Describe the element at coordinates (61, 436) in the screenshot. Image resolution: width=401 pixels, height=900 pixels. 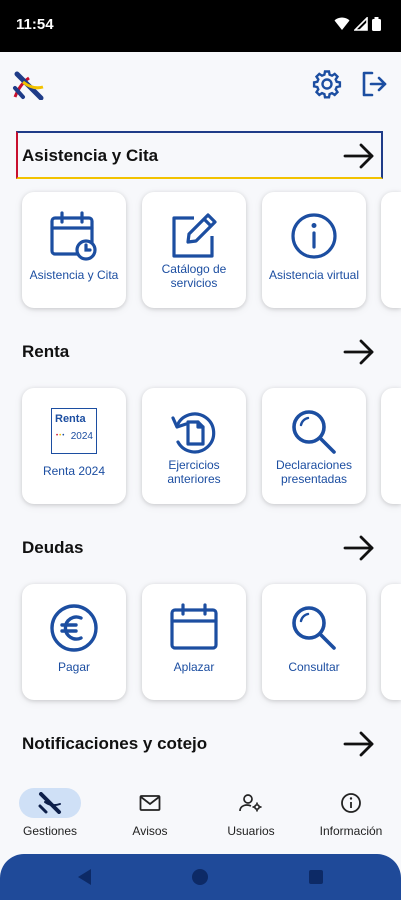
I see `renta-logo-dots: •••` at that location.